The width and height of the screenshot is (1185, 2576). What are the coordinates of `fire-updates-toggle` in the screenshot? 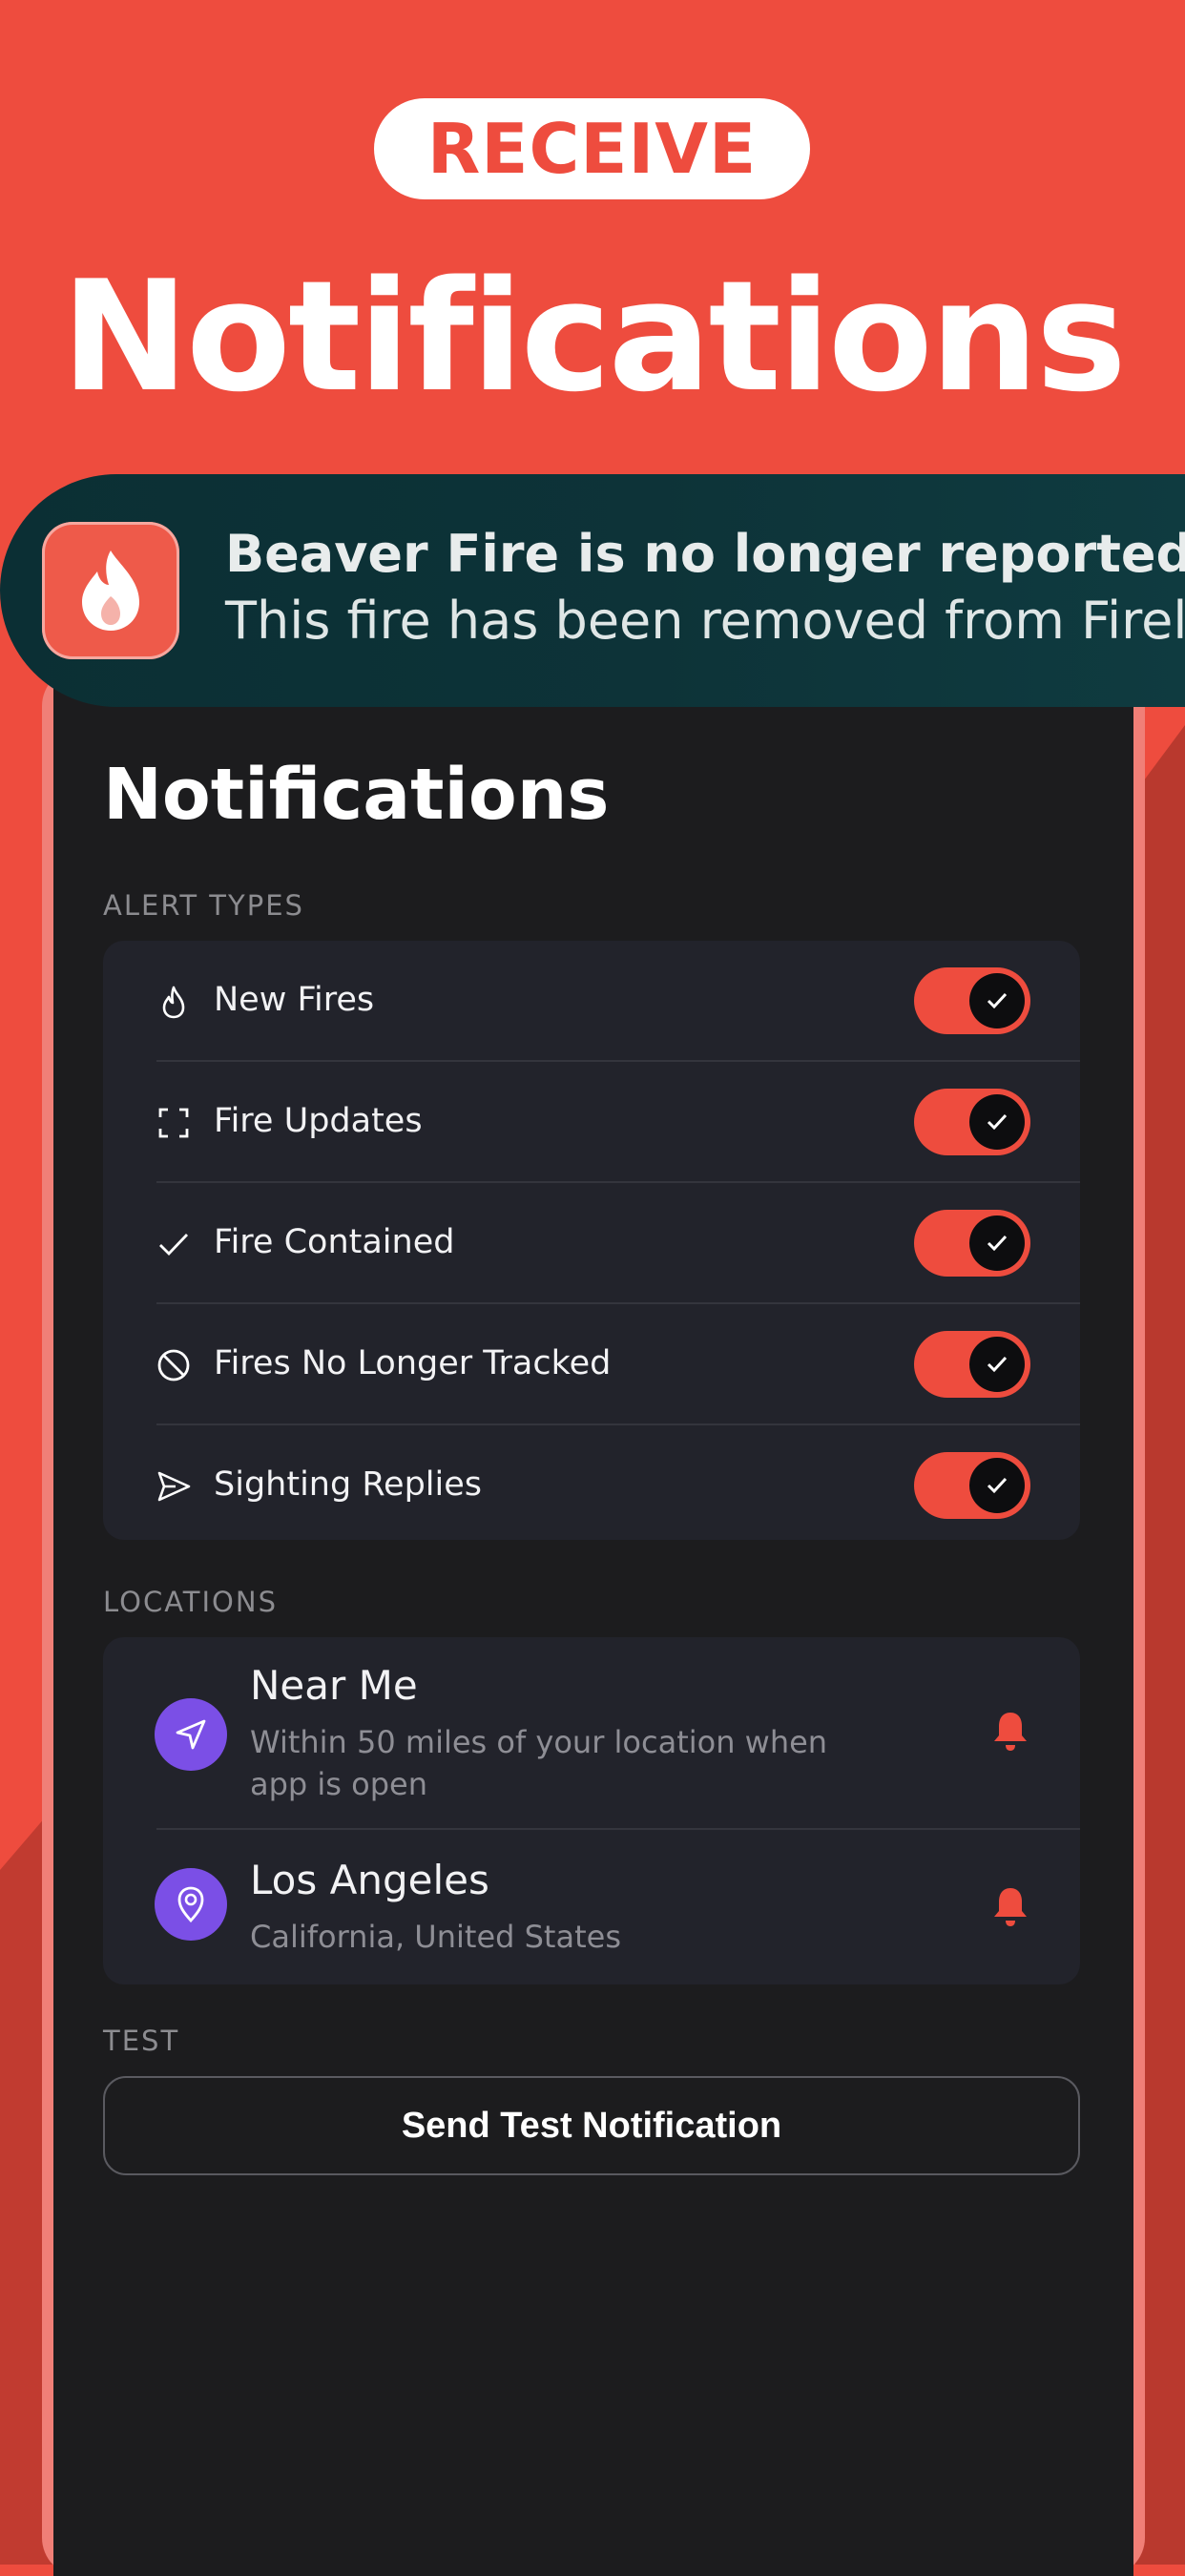 It's located at (972, 1122).